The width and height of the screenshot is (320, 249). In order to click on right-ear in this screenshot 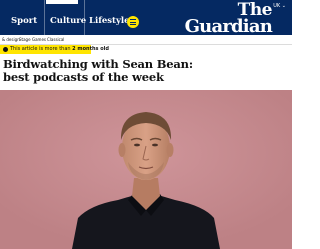, I will do `click(170, 150)`.